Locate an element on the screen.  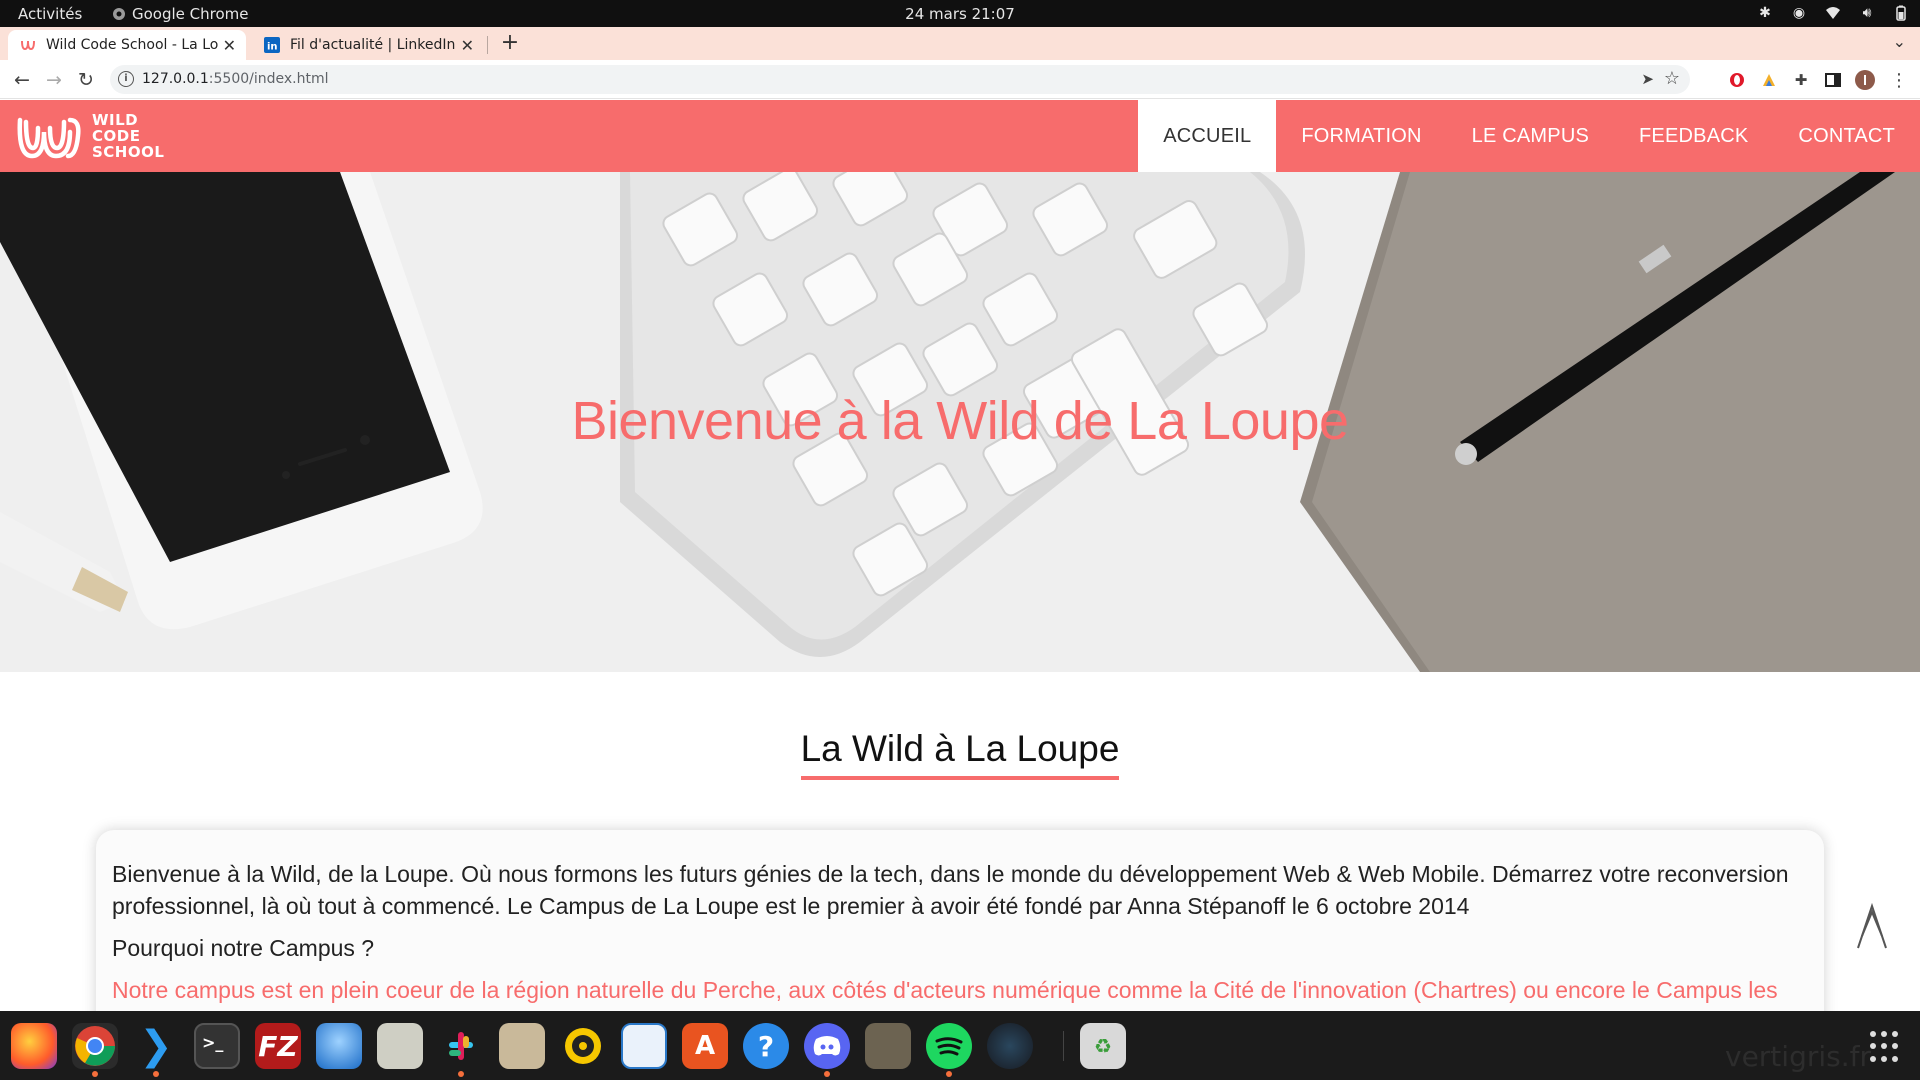
nav-le-campus: LE CAMPUS is located at coordinates (1530, 136).